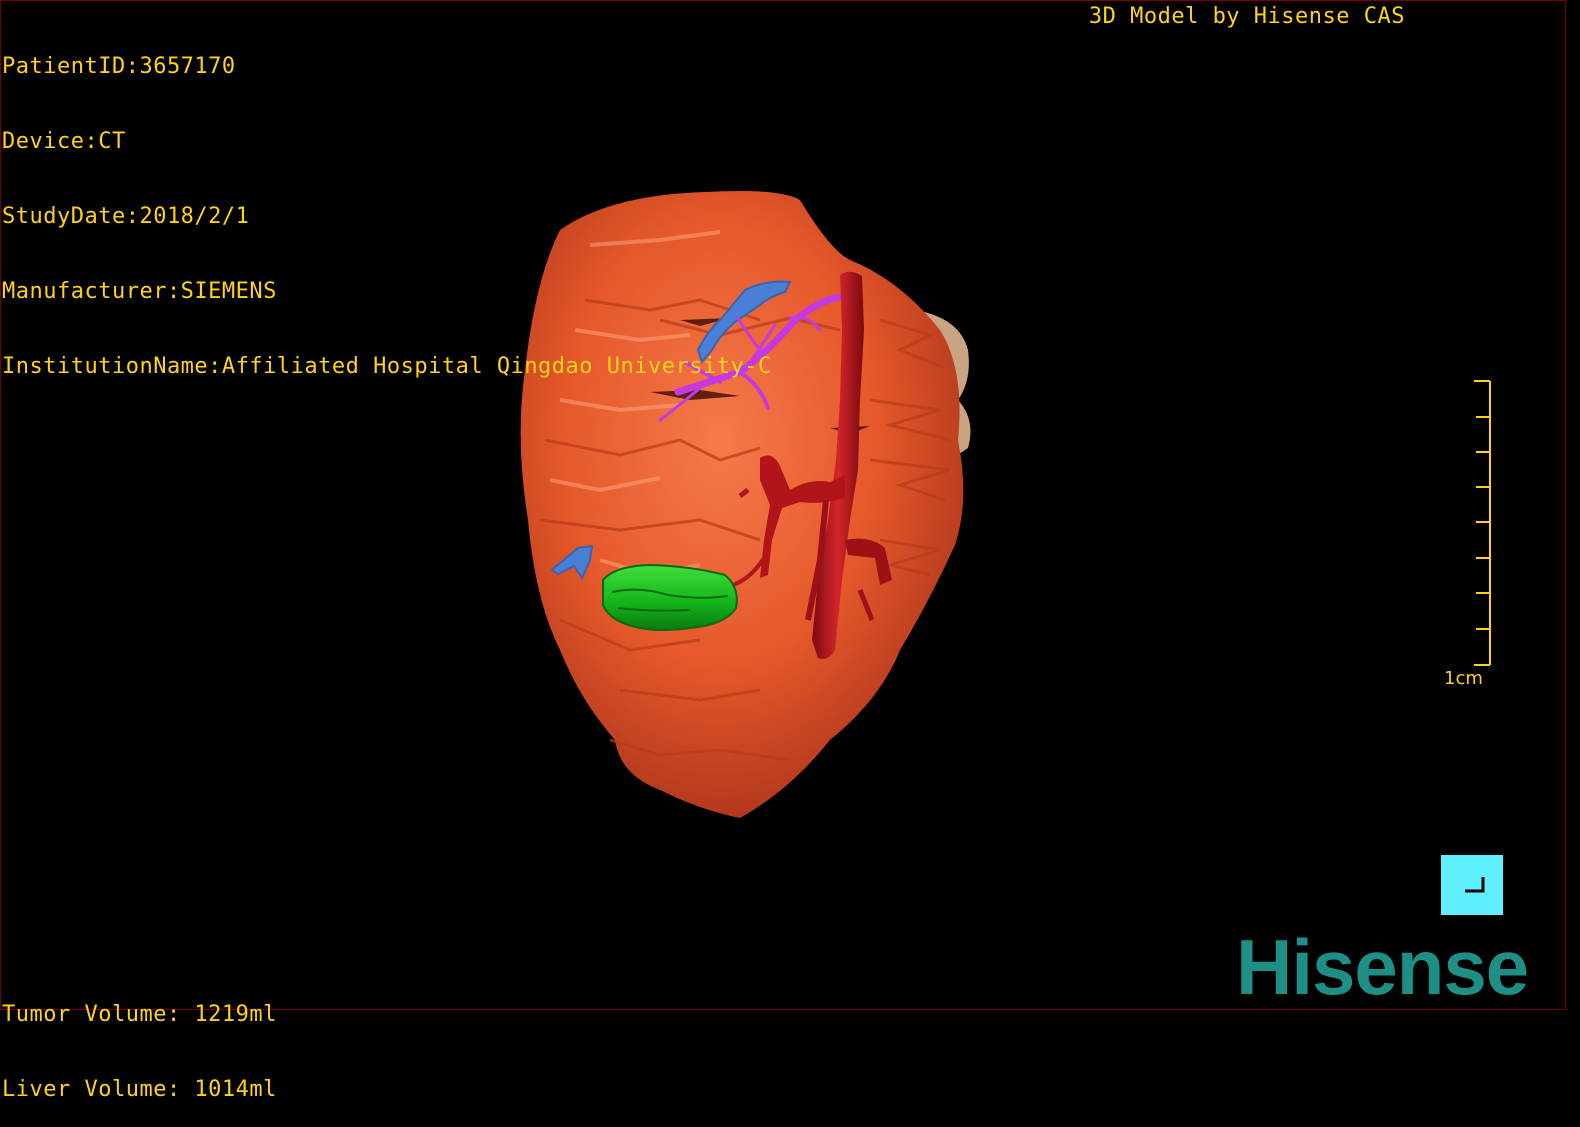 The height and width of the screenshot is (1127, 1580). What do you see at coordinates (119, 66) in the screenshot?
I see `patient-id: PatientID:3657170` at bounding box center [119, 66].